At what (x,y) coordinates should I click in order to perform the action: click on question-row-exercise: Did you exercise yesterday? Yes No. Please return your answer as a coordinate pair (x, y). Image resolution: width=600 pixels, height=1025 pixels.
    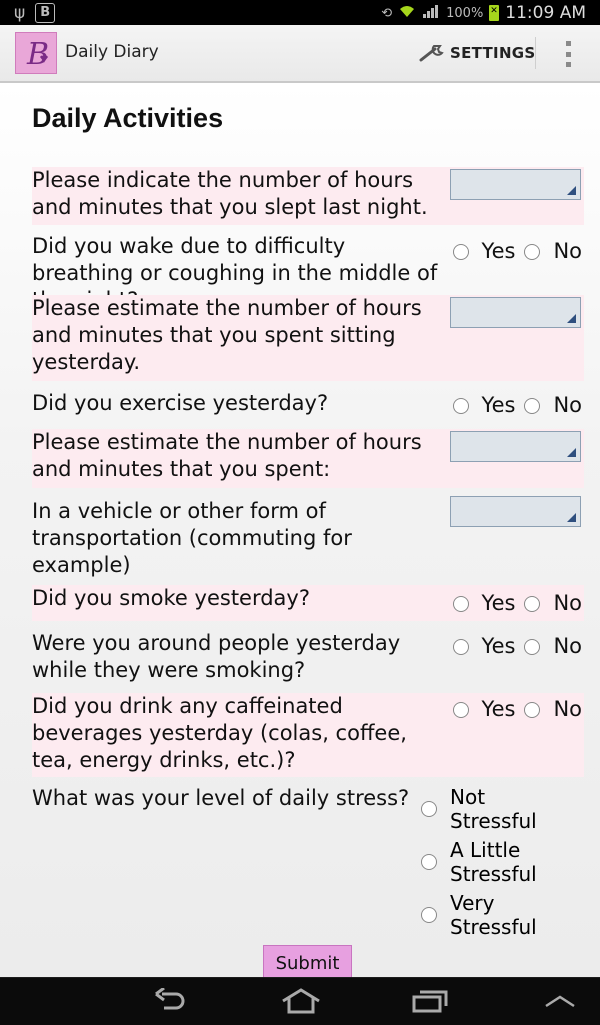
    Looking at the image, I should click on (308, 405).